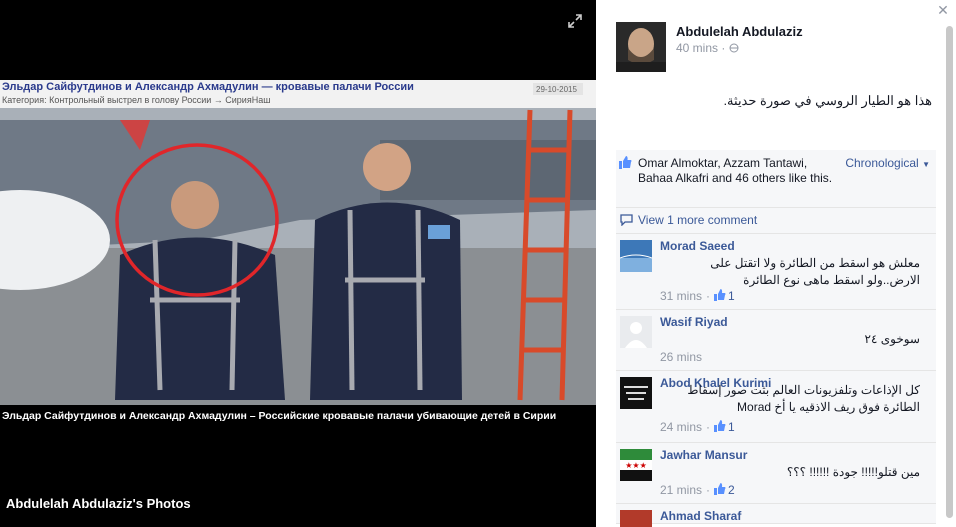  What do you see at coordinates (776, 515) in the screenshot?
I see `comment: Ahmad Sharaf` at bounding box center [776, 515].